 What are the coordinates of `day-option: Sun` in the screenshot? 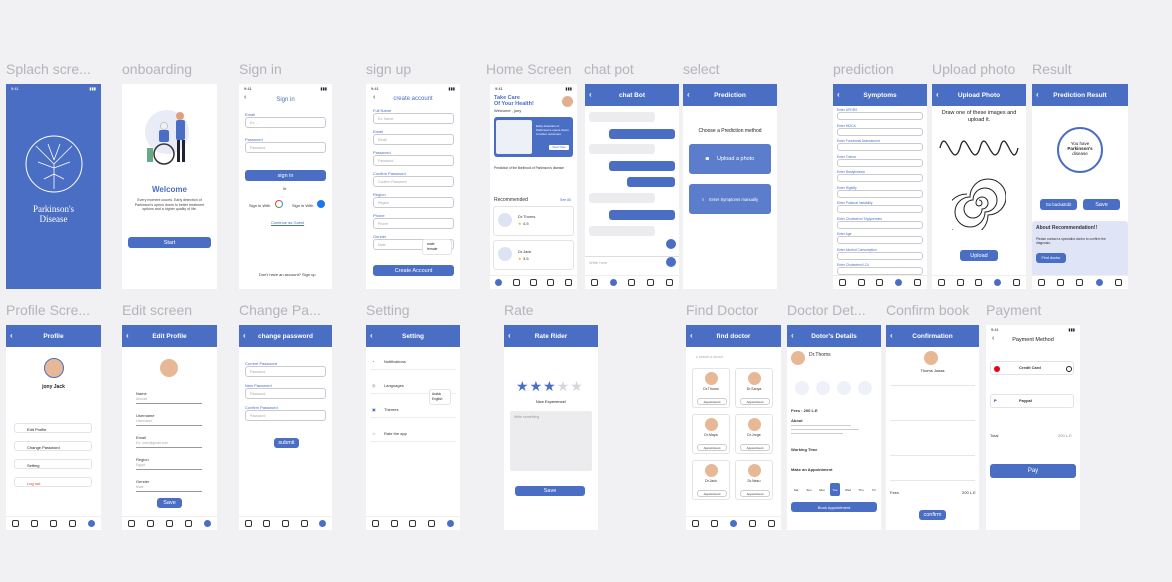 It's located at (809, 489).